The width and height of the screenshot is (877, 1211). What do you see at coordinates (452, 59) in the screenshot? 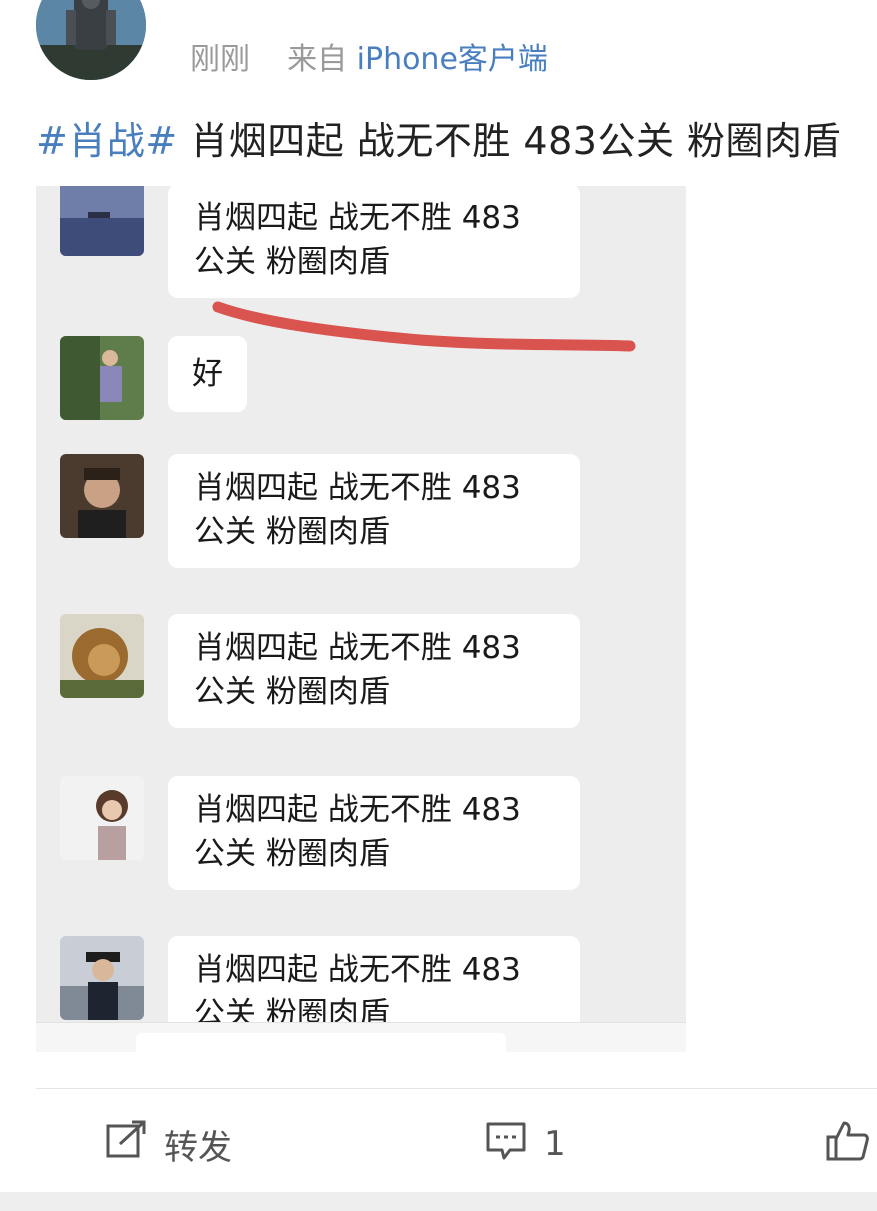
I see `post-source: iPhone客户端` at bounding box center [452, 59].